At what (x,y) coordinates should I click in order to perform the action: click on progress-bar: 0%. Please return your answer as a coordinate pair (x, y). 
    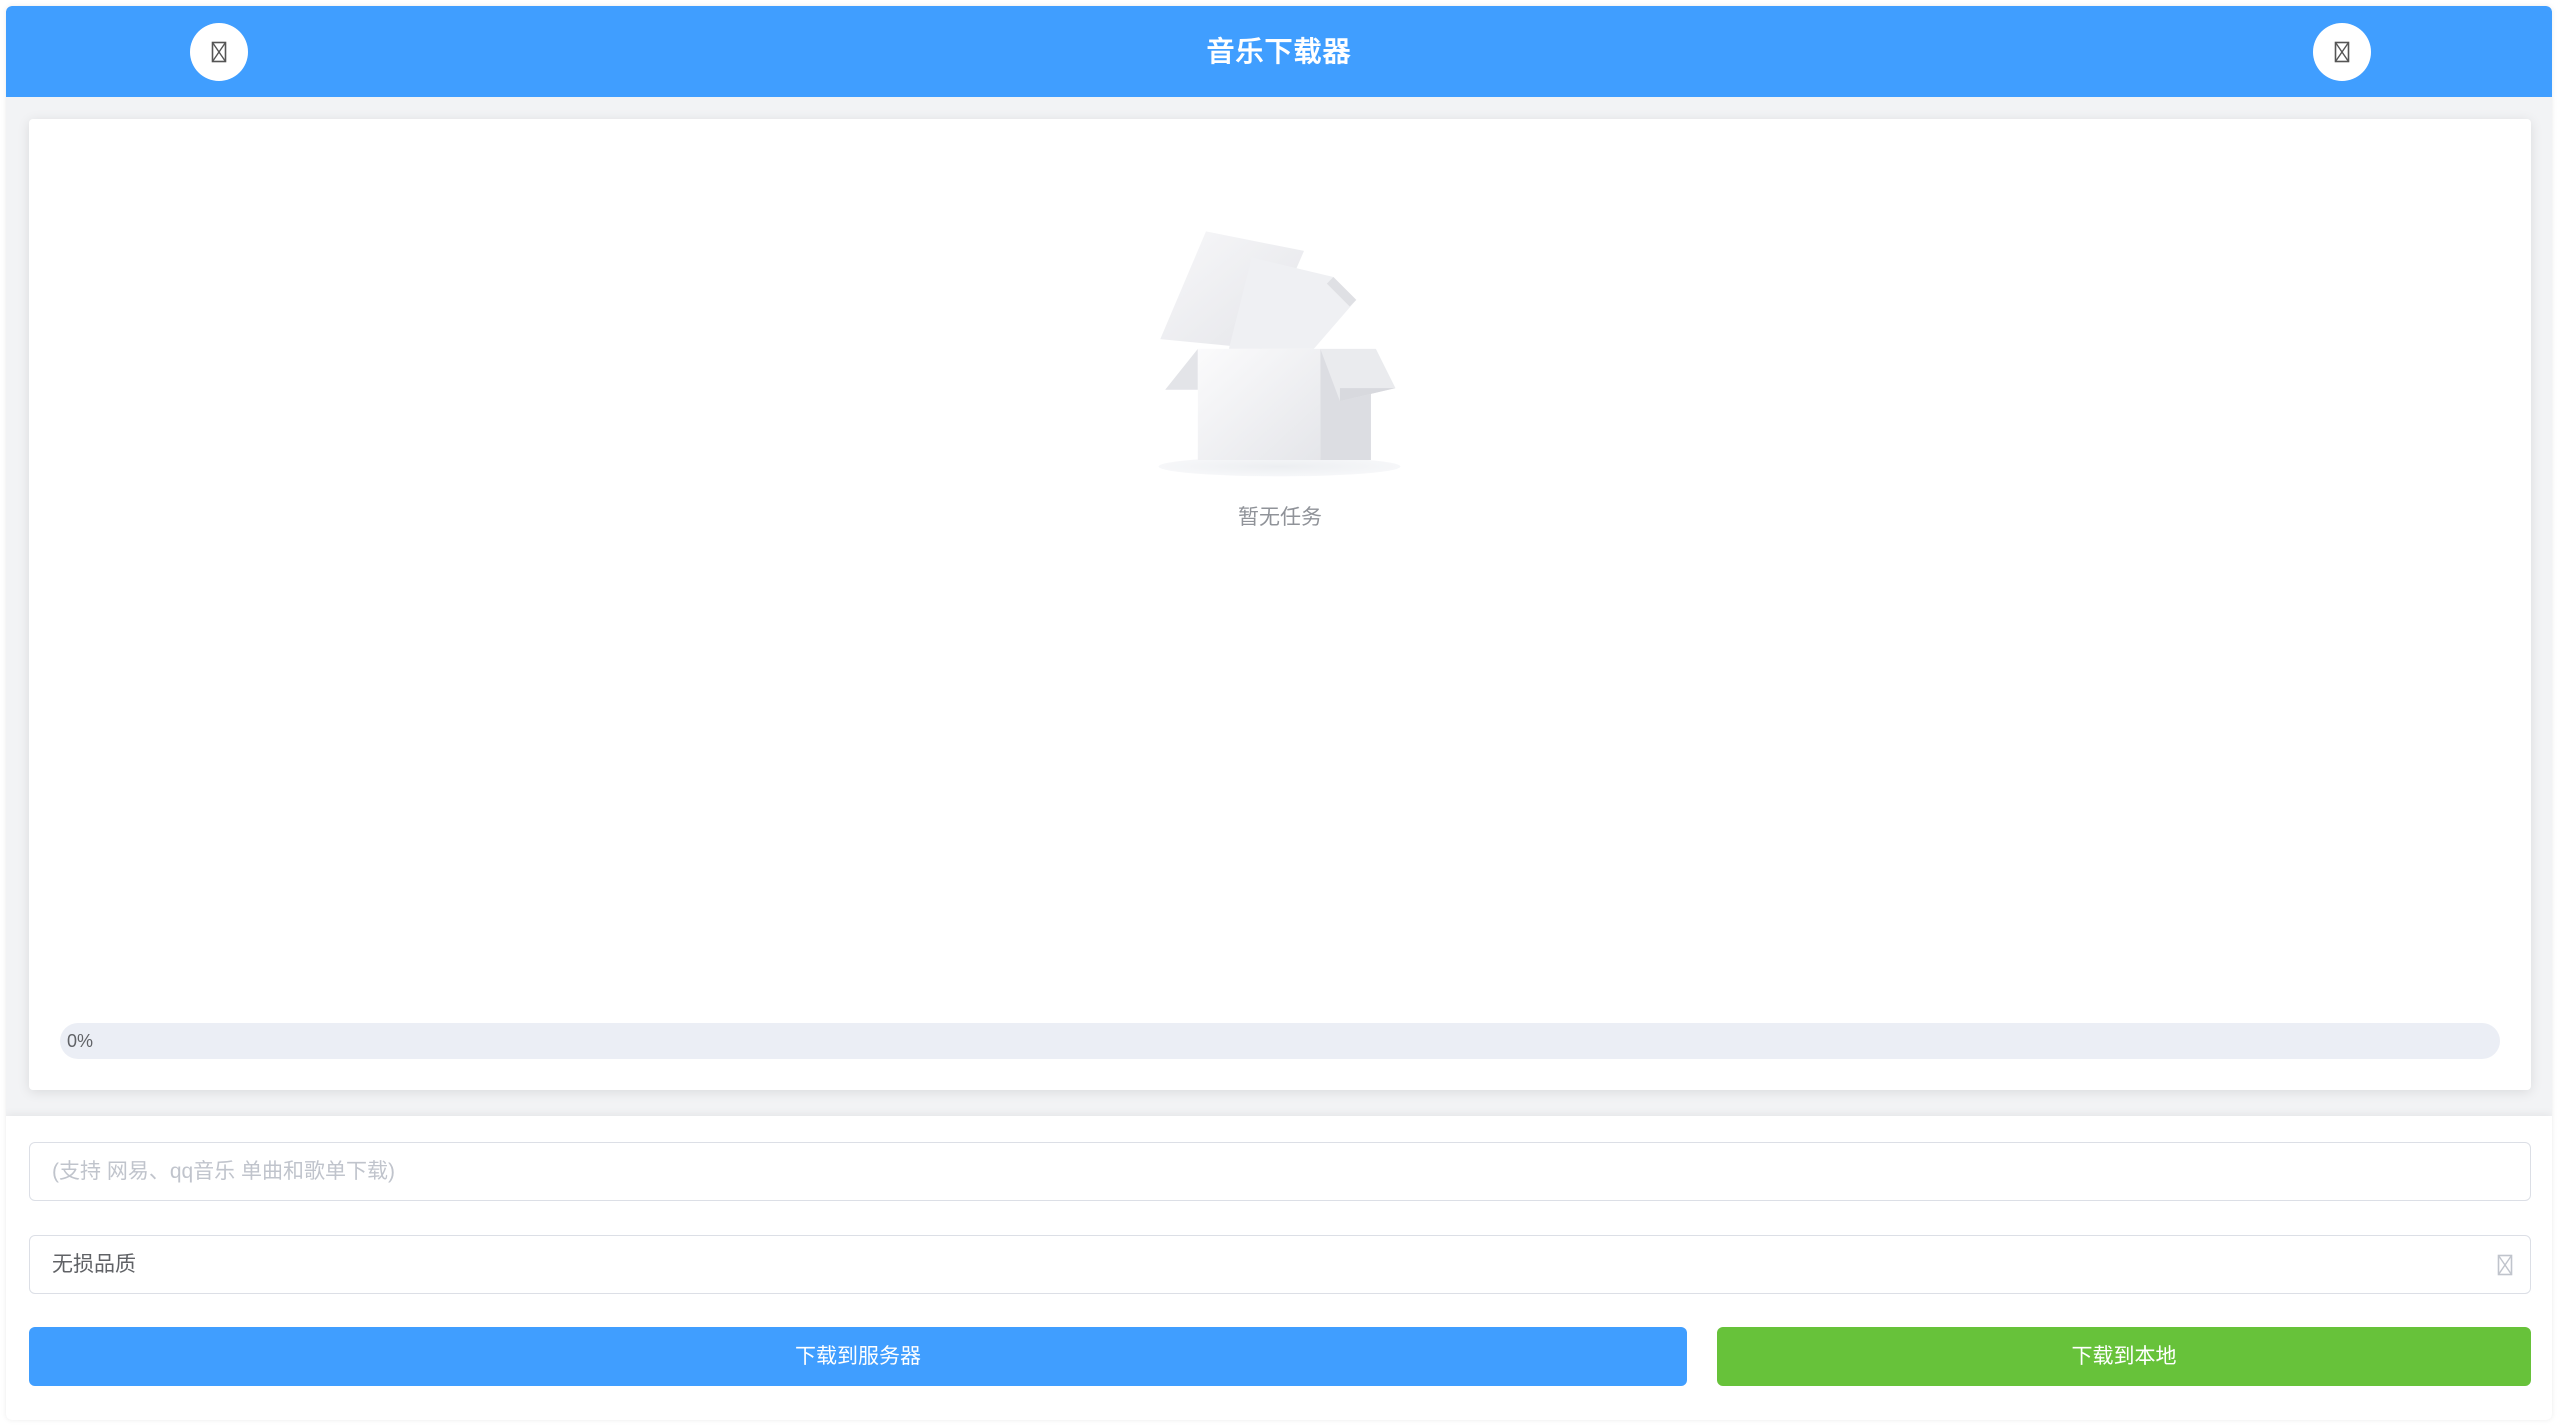
    Looking at the image, I should click on (1280, 1041).